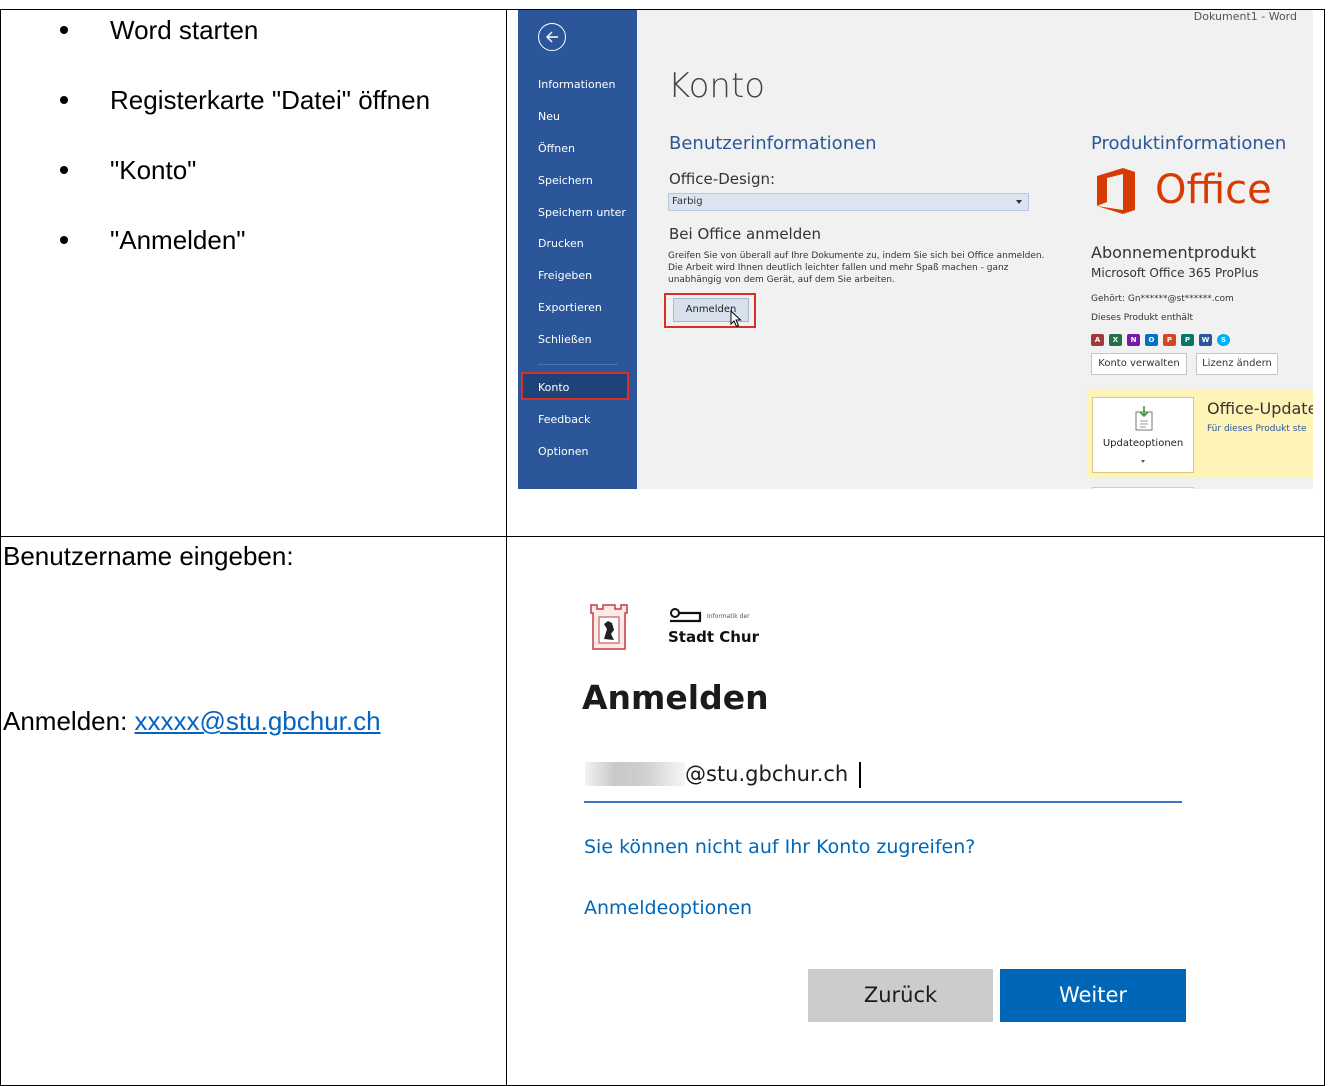  What do you see at coordinates (668, 908) in the screenshot?
I see `signin-options-link: Anmeldeoptionen` at bounding box center [668, 908].